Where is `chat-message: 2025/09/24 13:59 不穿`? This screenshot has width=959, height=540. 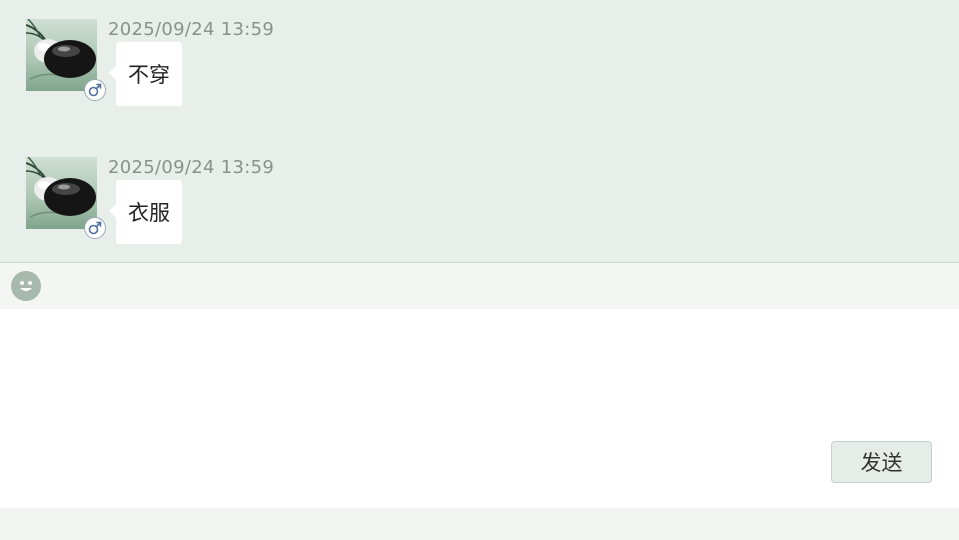 chat-message: 2025/09/24 13:59 不穿 is located at coordinates (226, 69).